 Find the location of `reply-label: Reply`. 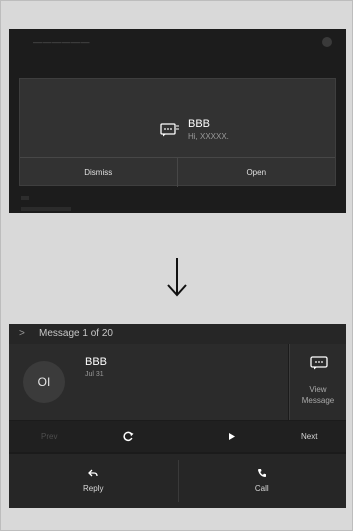

reply-label: Reply is located at coordinates (93, 488).